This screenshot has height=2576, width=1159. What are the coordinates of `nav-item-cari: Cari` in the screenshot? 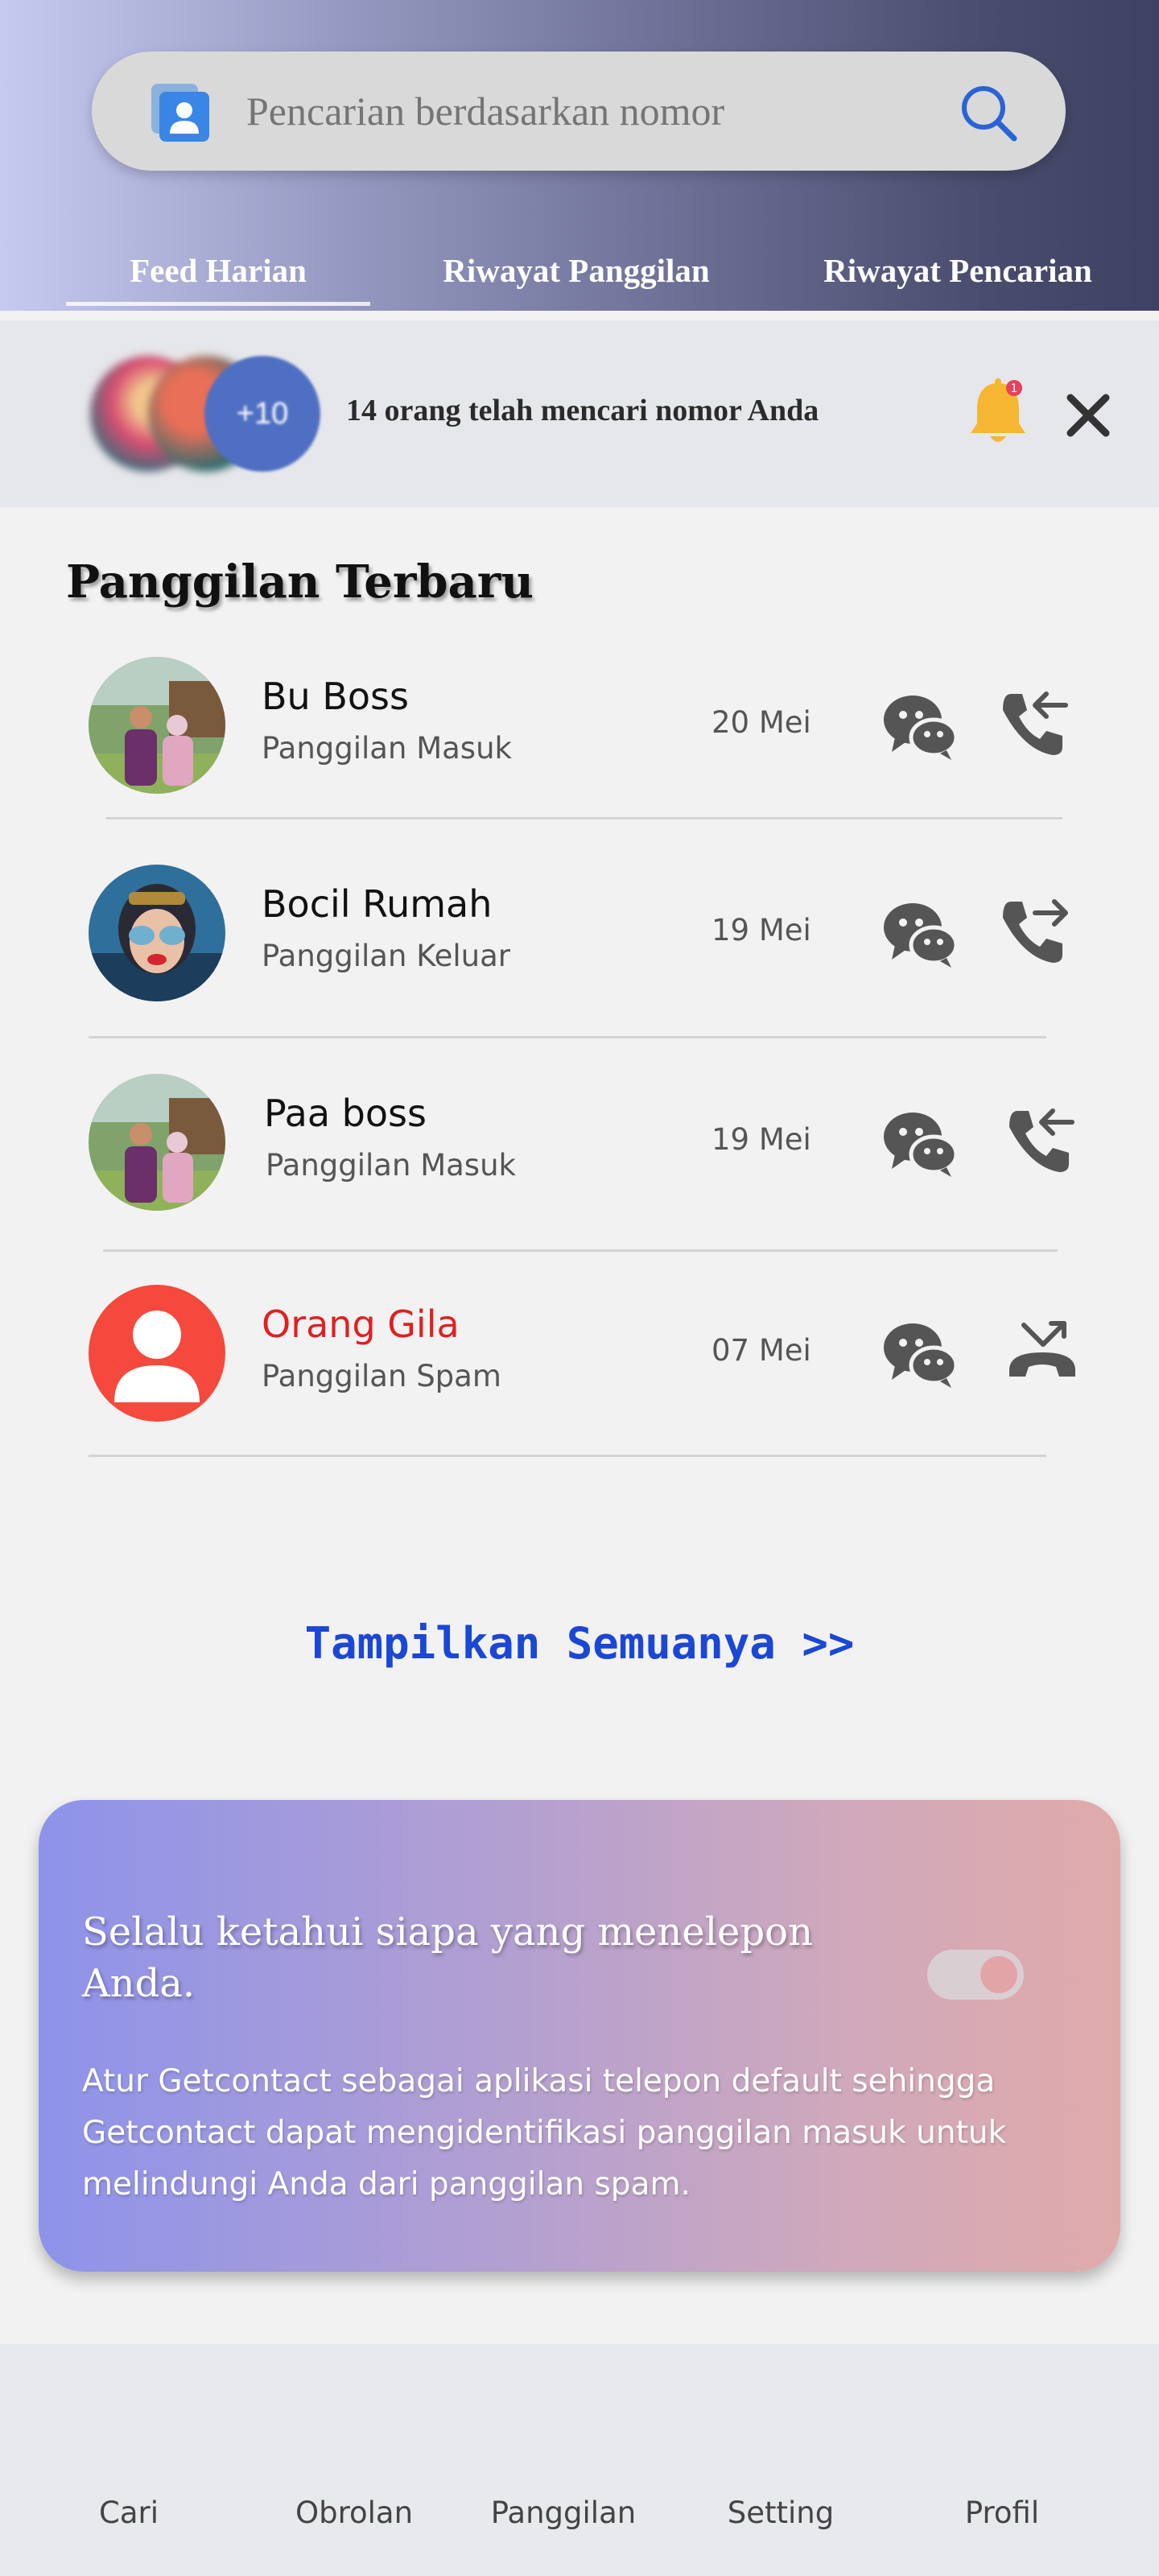 It's located at (128, 2513).